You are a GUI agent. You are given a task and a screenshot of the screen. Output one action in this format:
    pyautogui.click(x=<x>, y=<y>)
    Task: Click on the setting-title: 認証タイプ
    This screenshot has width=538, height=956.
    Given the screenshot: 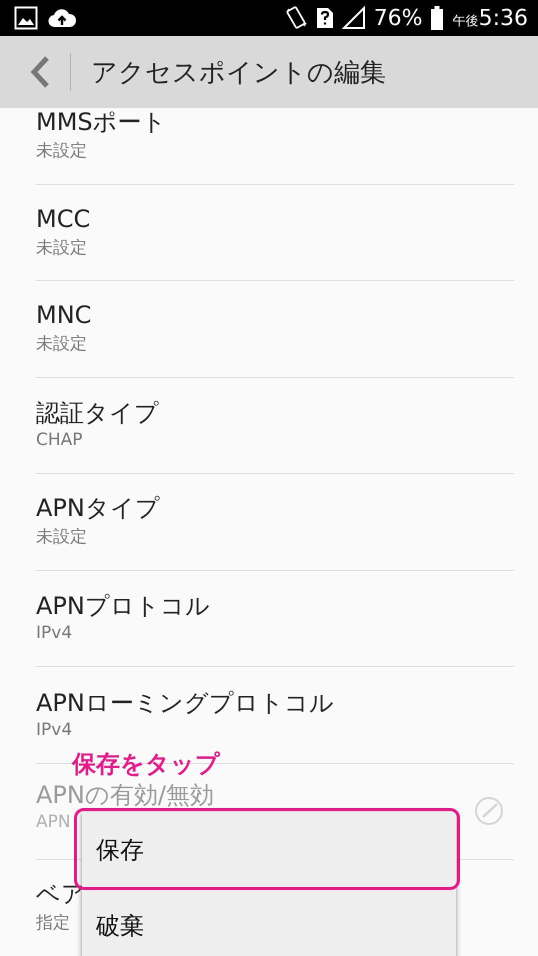 What is the action you would take?
    pyautogui.click(x=97, y=413)
    